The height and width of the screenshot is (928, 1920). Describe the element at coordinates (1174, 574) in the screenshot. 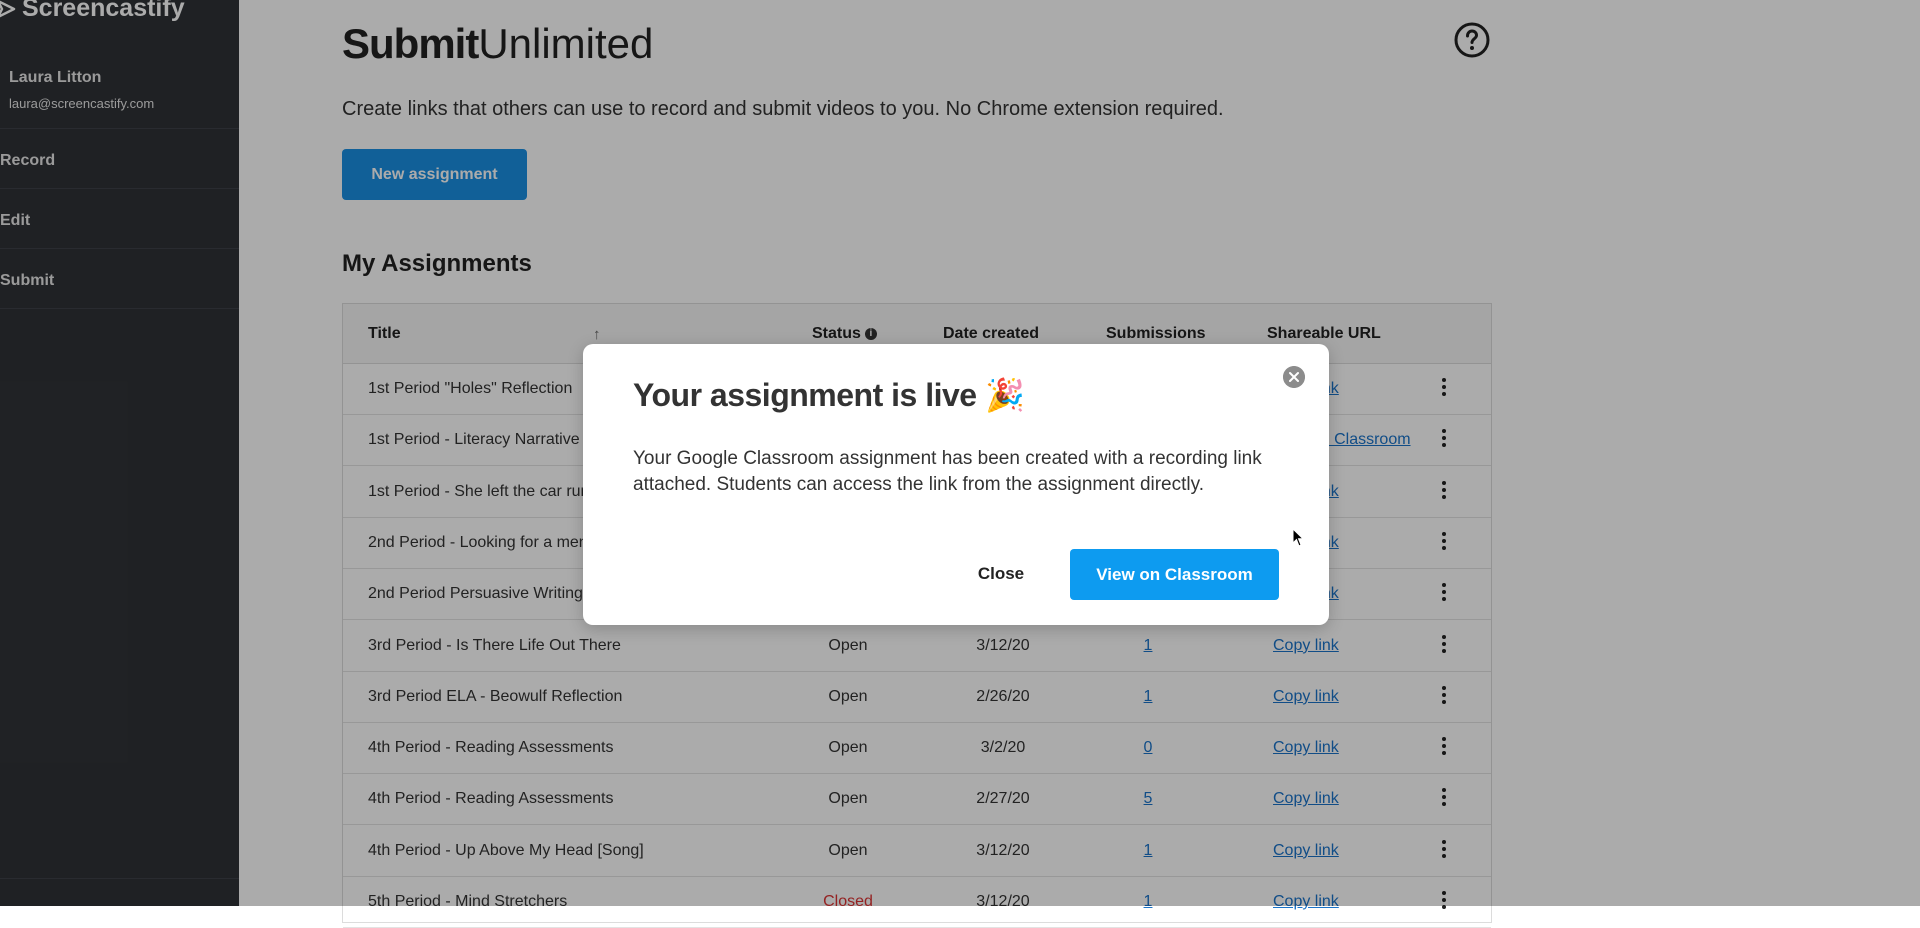

I see `view-on-classroom-button: View on Classroom` at that location.